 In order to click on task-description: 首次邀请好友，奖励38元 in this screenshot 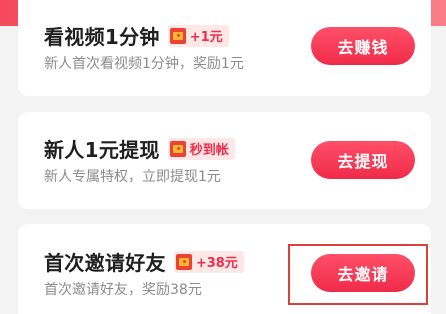, I will do `click(123, 290)`.